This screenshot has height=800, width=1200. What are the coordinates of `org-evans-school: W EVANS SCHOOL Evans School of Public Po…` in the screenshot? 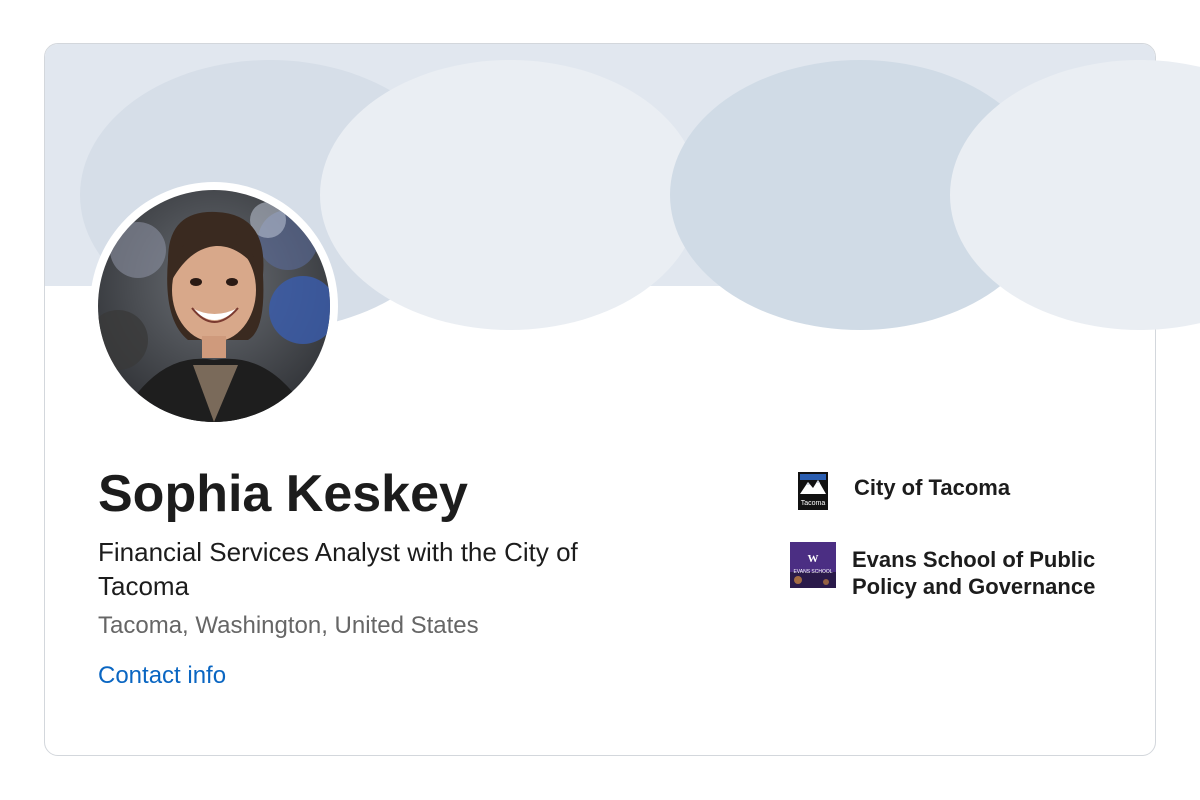 It's located at (966, 571).